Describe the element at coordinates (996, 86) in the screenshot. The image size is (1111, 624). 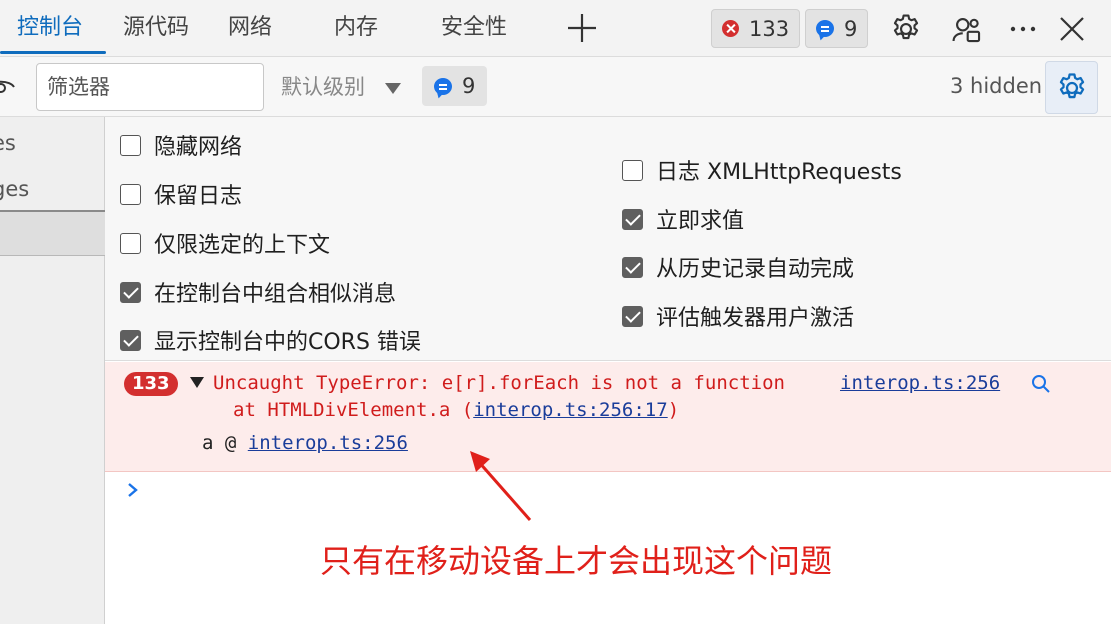
I see `hidden-count: 3 hidden` at that location.